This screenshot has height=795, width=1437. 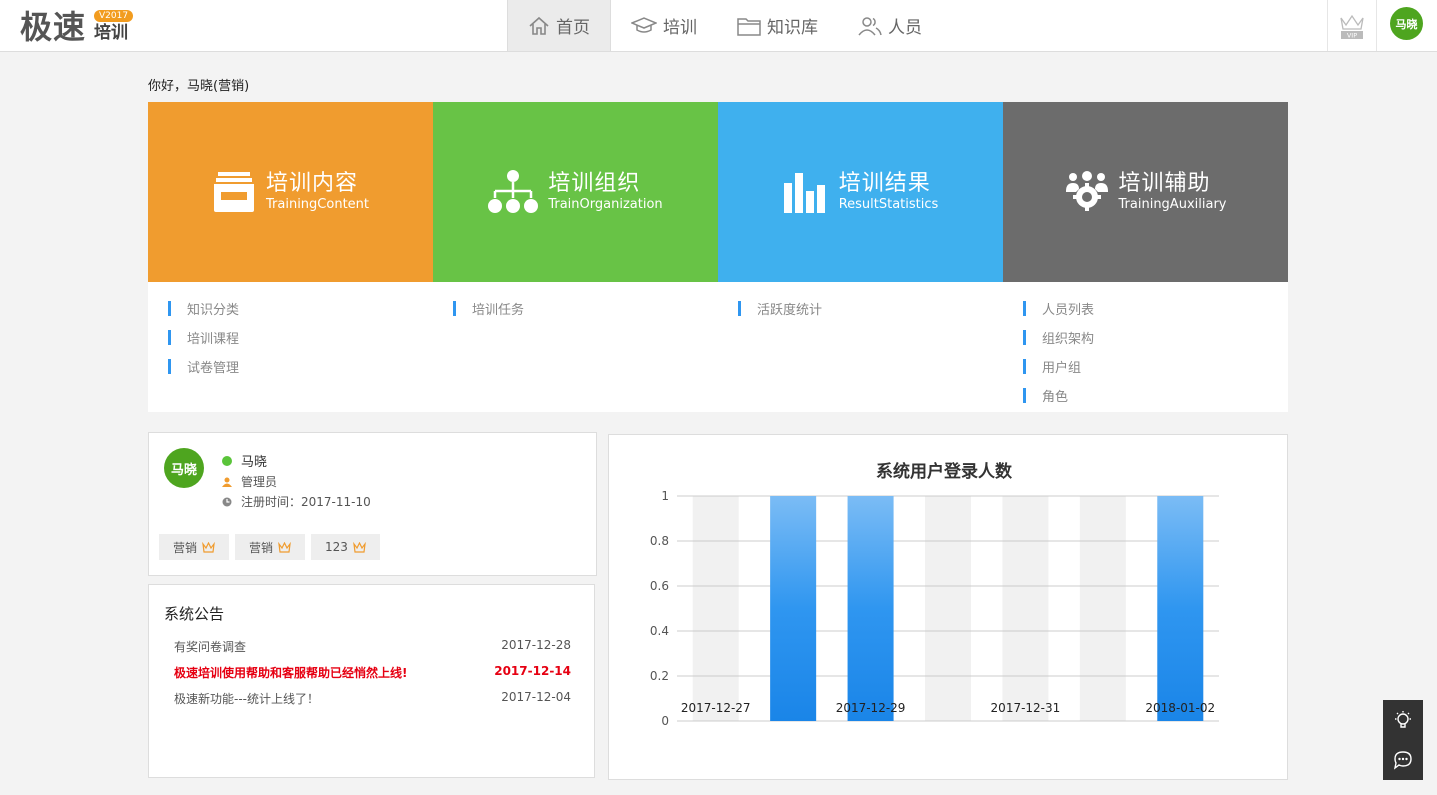 What do you see at coordinates (227, 460) in the screenshot?
I see `online-status-icon` at bounding box center [227, 460].